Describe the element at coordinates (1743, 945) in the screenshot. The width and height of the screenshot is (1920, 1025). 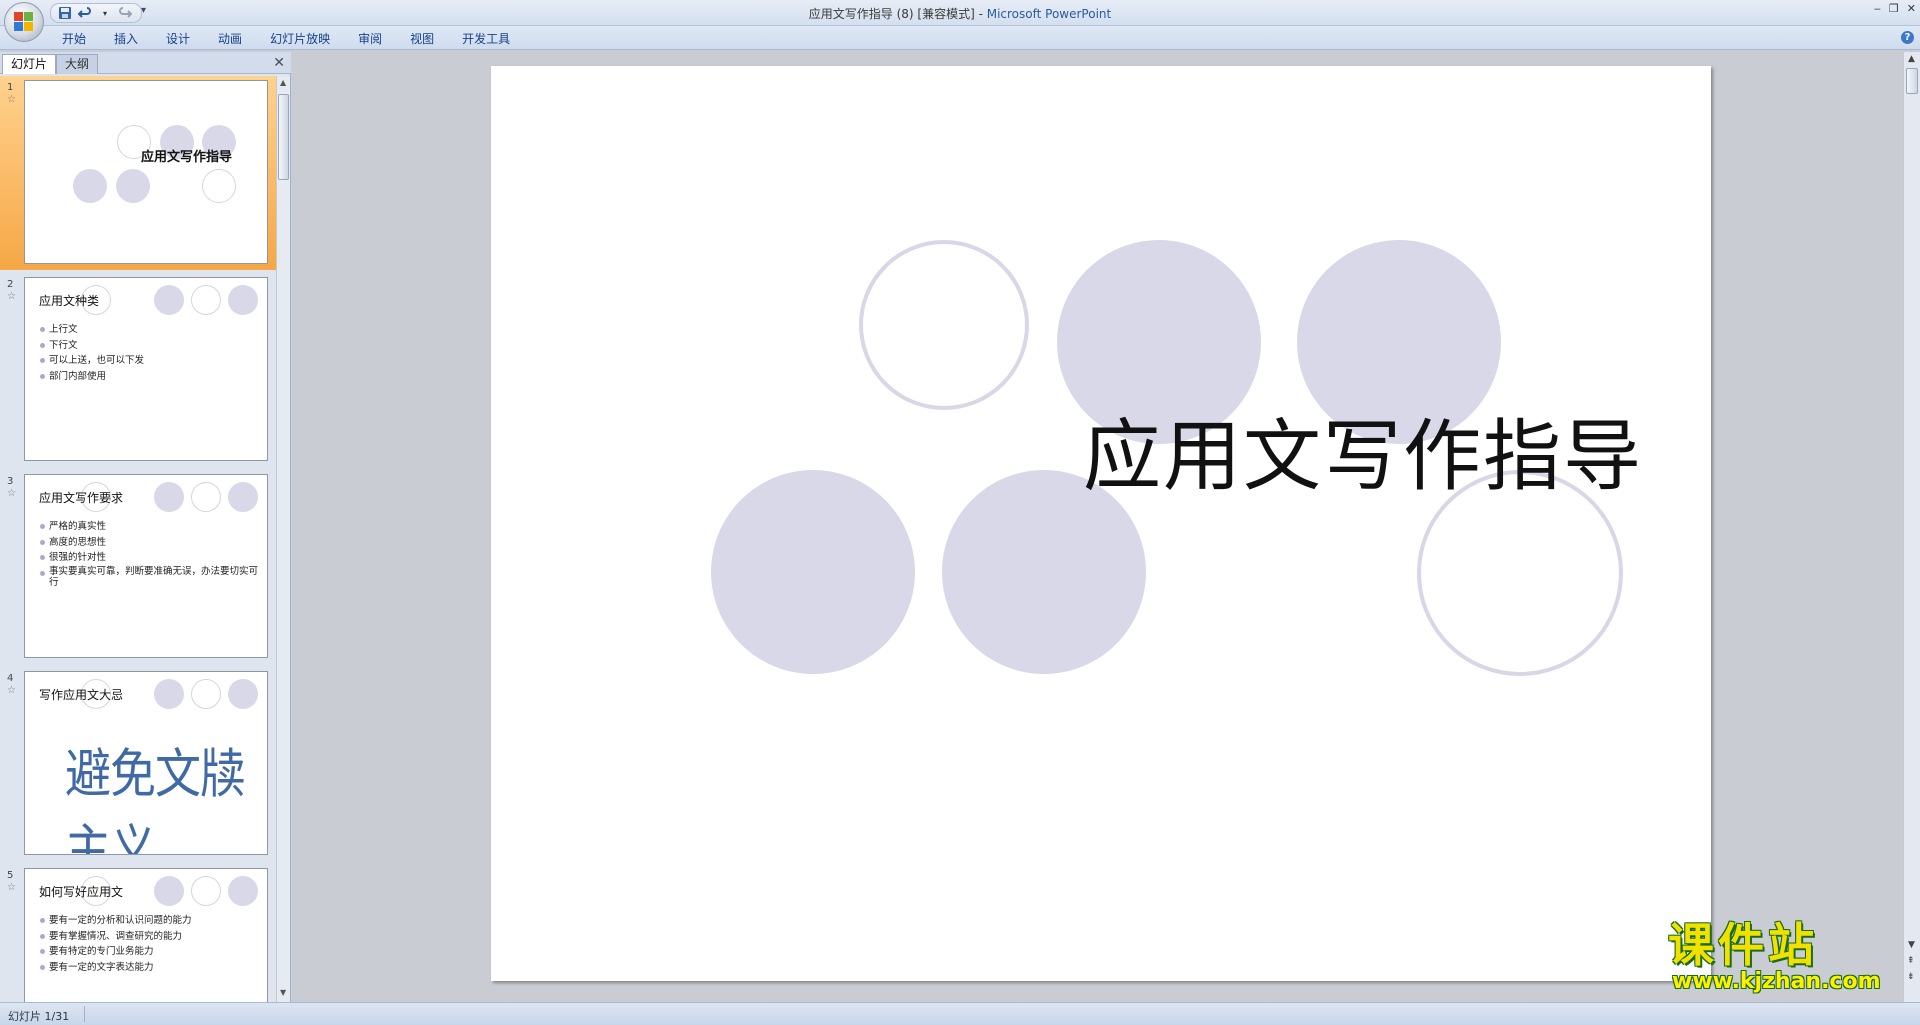
I see `watermark-title: 课件站` at that location.